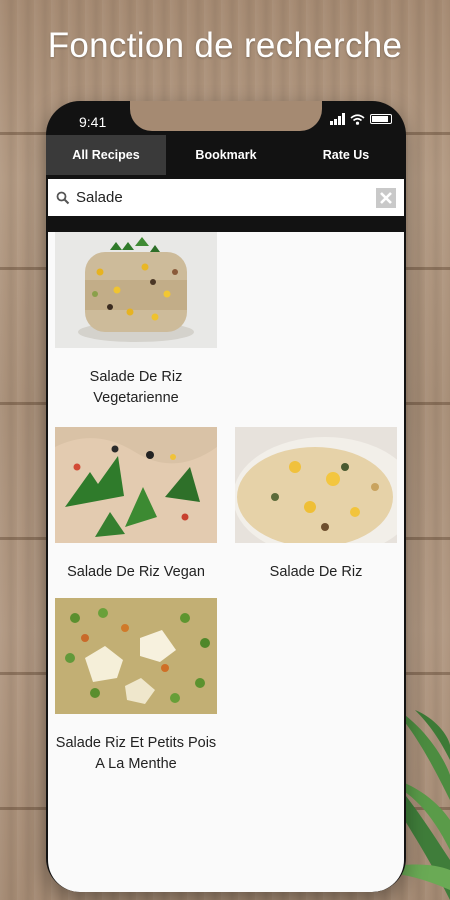 This screenshot has height=900, width=450. I want to click on tab-bookmark: Bookmark, so click(226, 155).